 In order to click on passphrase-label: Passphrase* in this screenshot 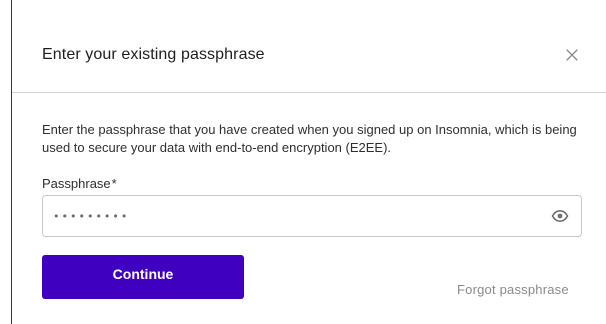, I will do `click(79, 183)`.